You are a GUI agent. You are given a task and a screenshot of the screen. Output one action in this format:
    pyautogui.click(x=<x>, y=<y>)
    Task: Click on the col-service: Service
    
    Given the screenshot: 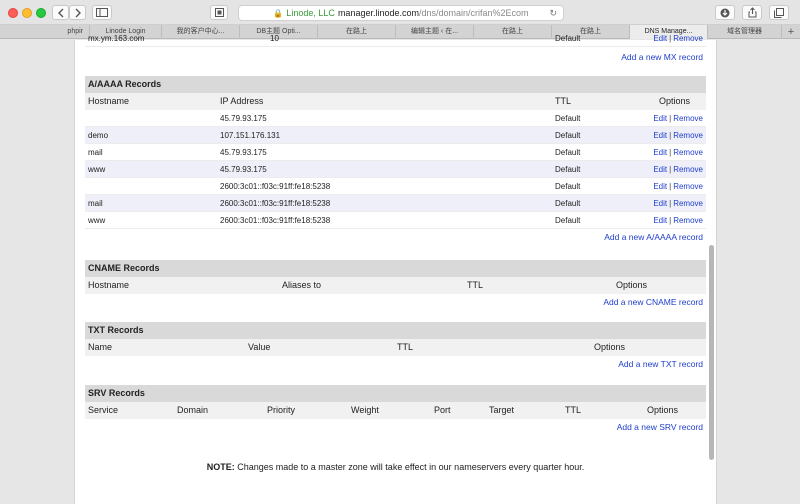 What is the action you would take?
    pyautogui.click(x=103, y=410)
    